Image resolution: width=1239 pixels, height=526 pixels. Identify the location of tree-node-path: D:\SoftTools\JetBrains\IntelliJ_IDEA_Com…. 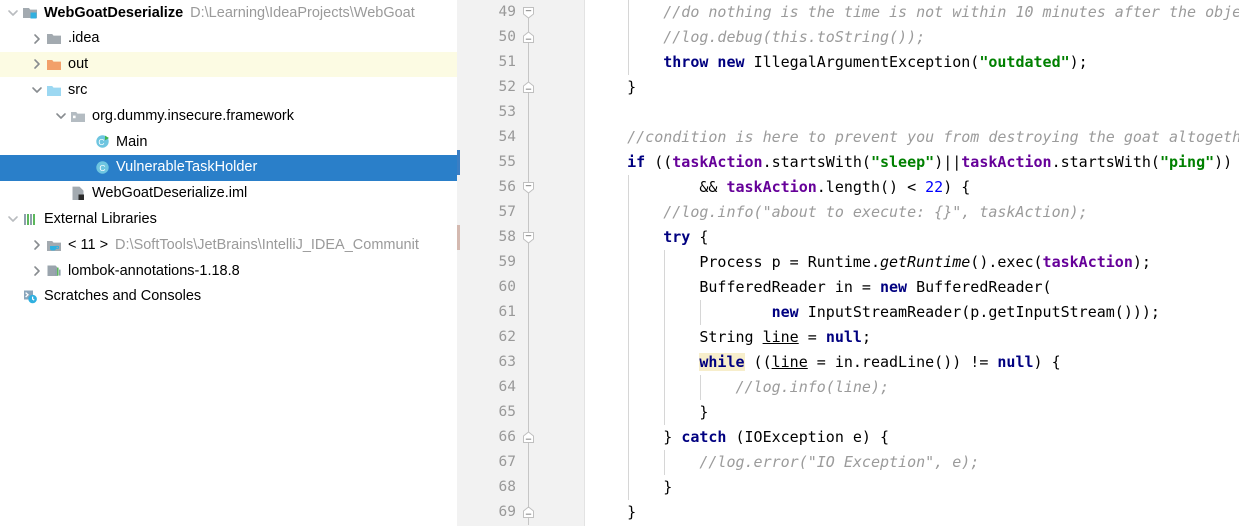
(267, 245).